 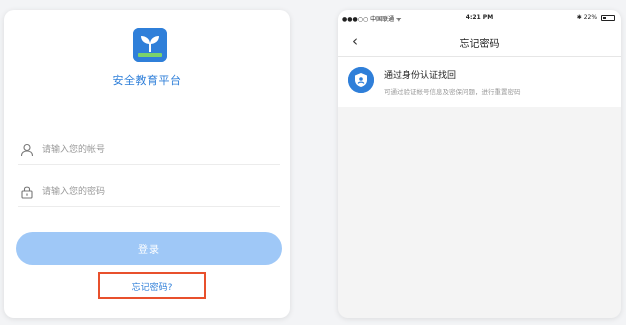 I want to click on username-field, so click(x=149, y=149).